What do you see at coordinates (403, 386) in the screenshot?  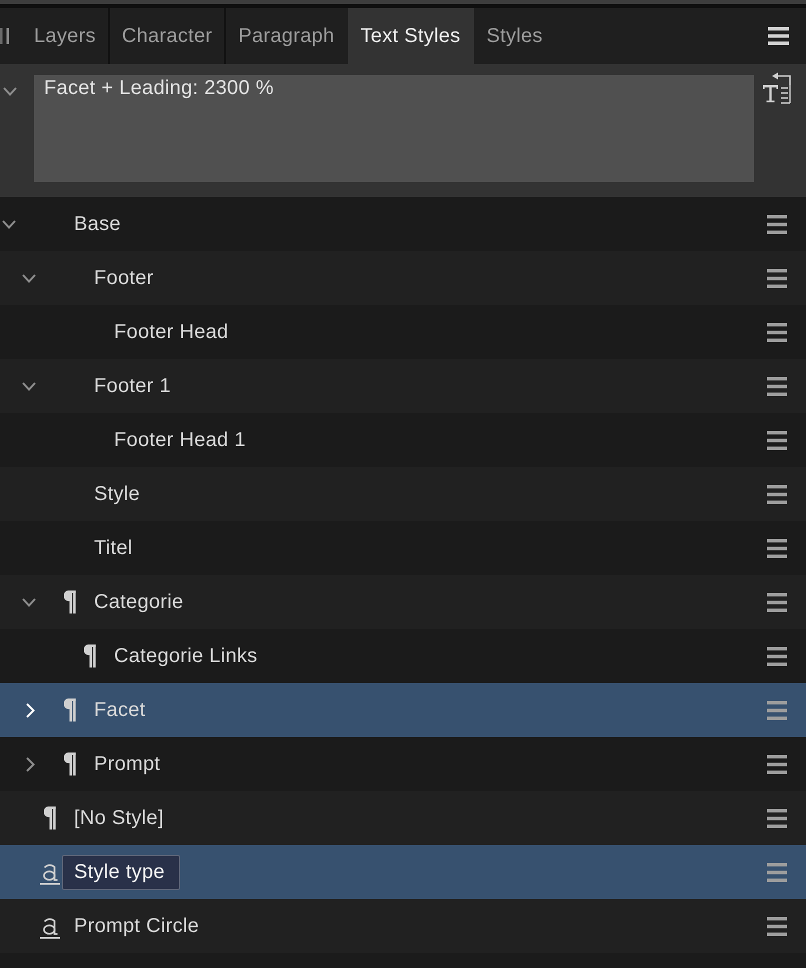 I see `style-row: Footer 1` at bounding box center [403, 386].